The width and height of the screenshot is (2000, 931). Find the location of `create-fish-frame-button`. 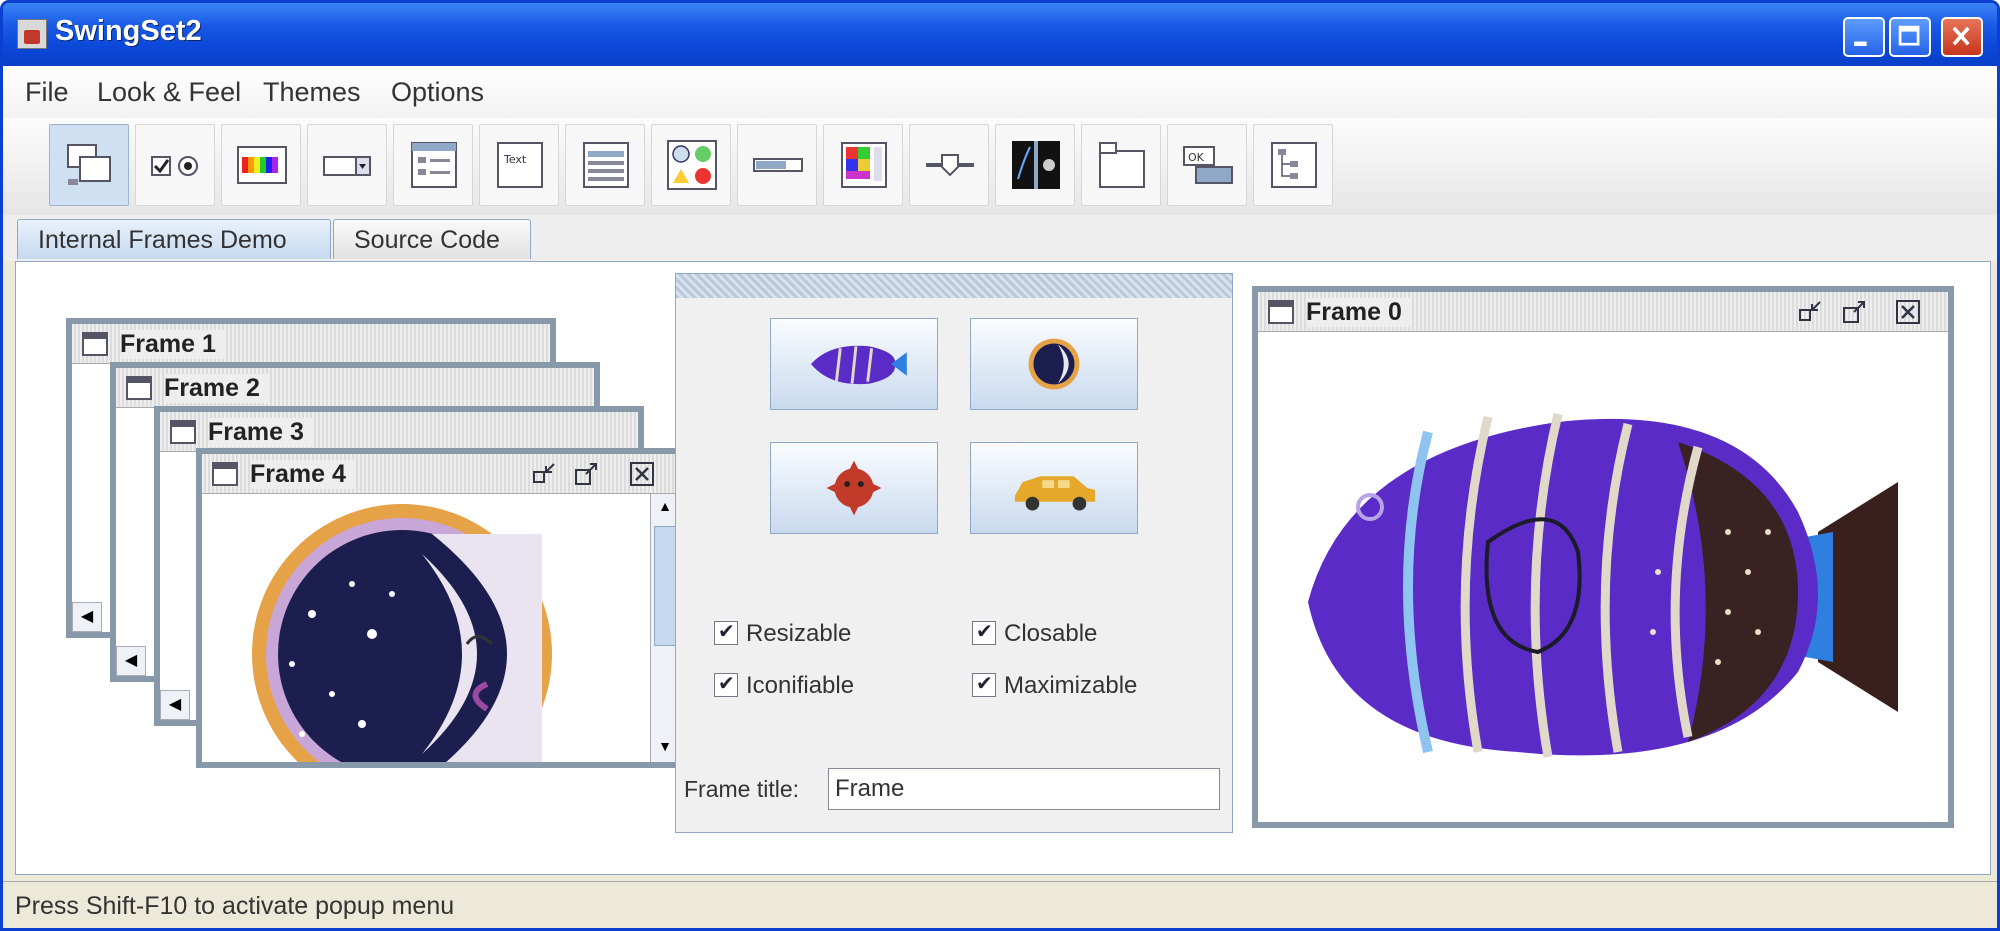

create-fish-frame-button is located at coordinates (854, 364).